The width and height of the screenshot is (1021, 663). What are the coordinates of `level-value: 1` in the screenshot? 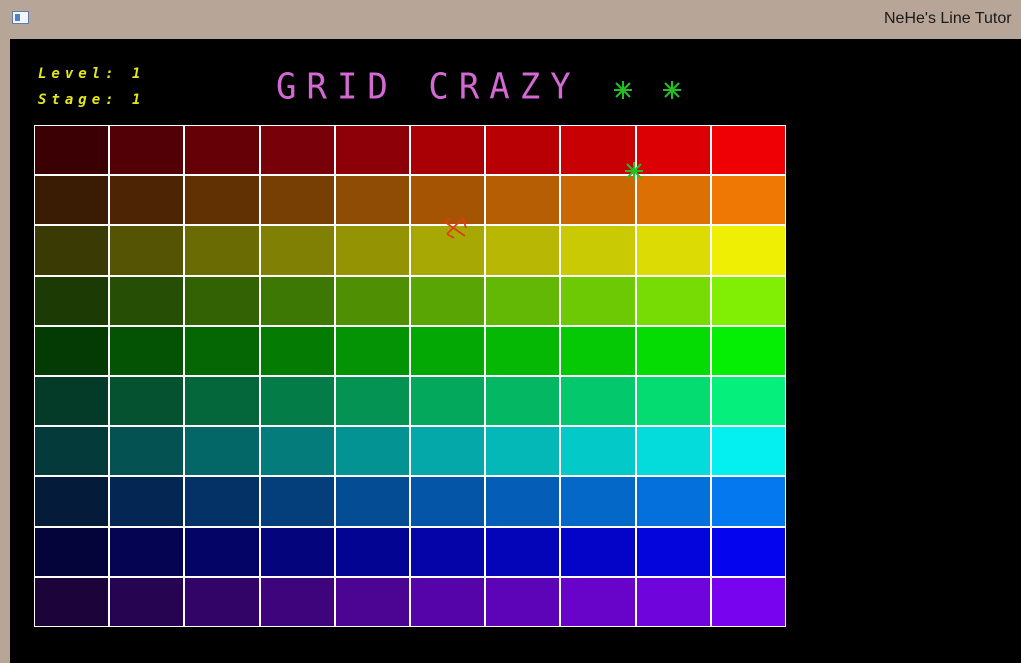 It's located at (139, 74).